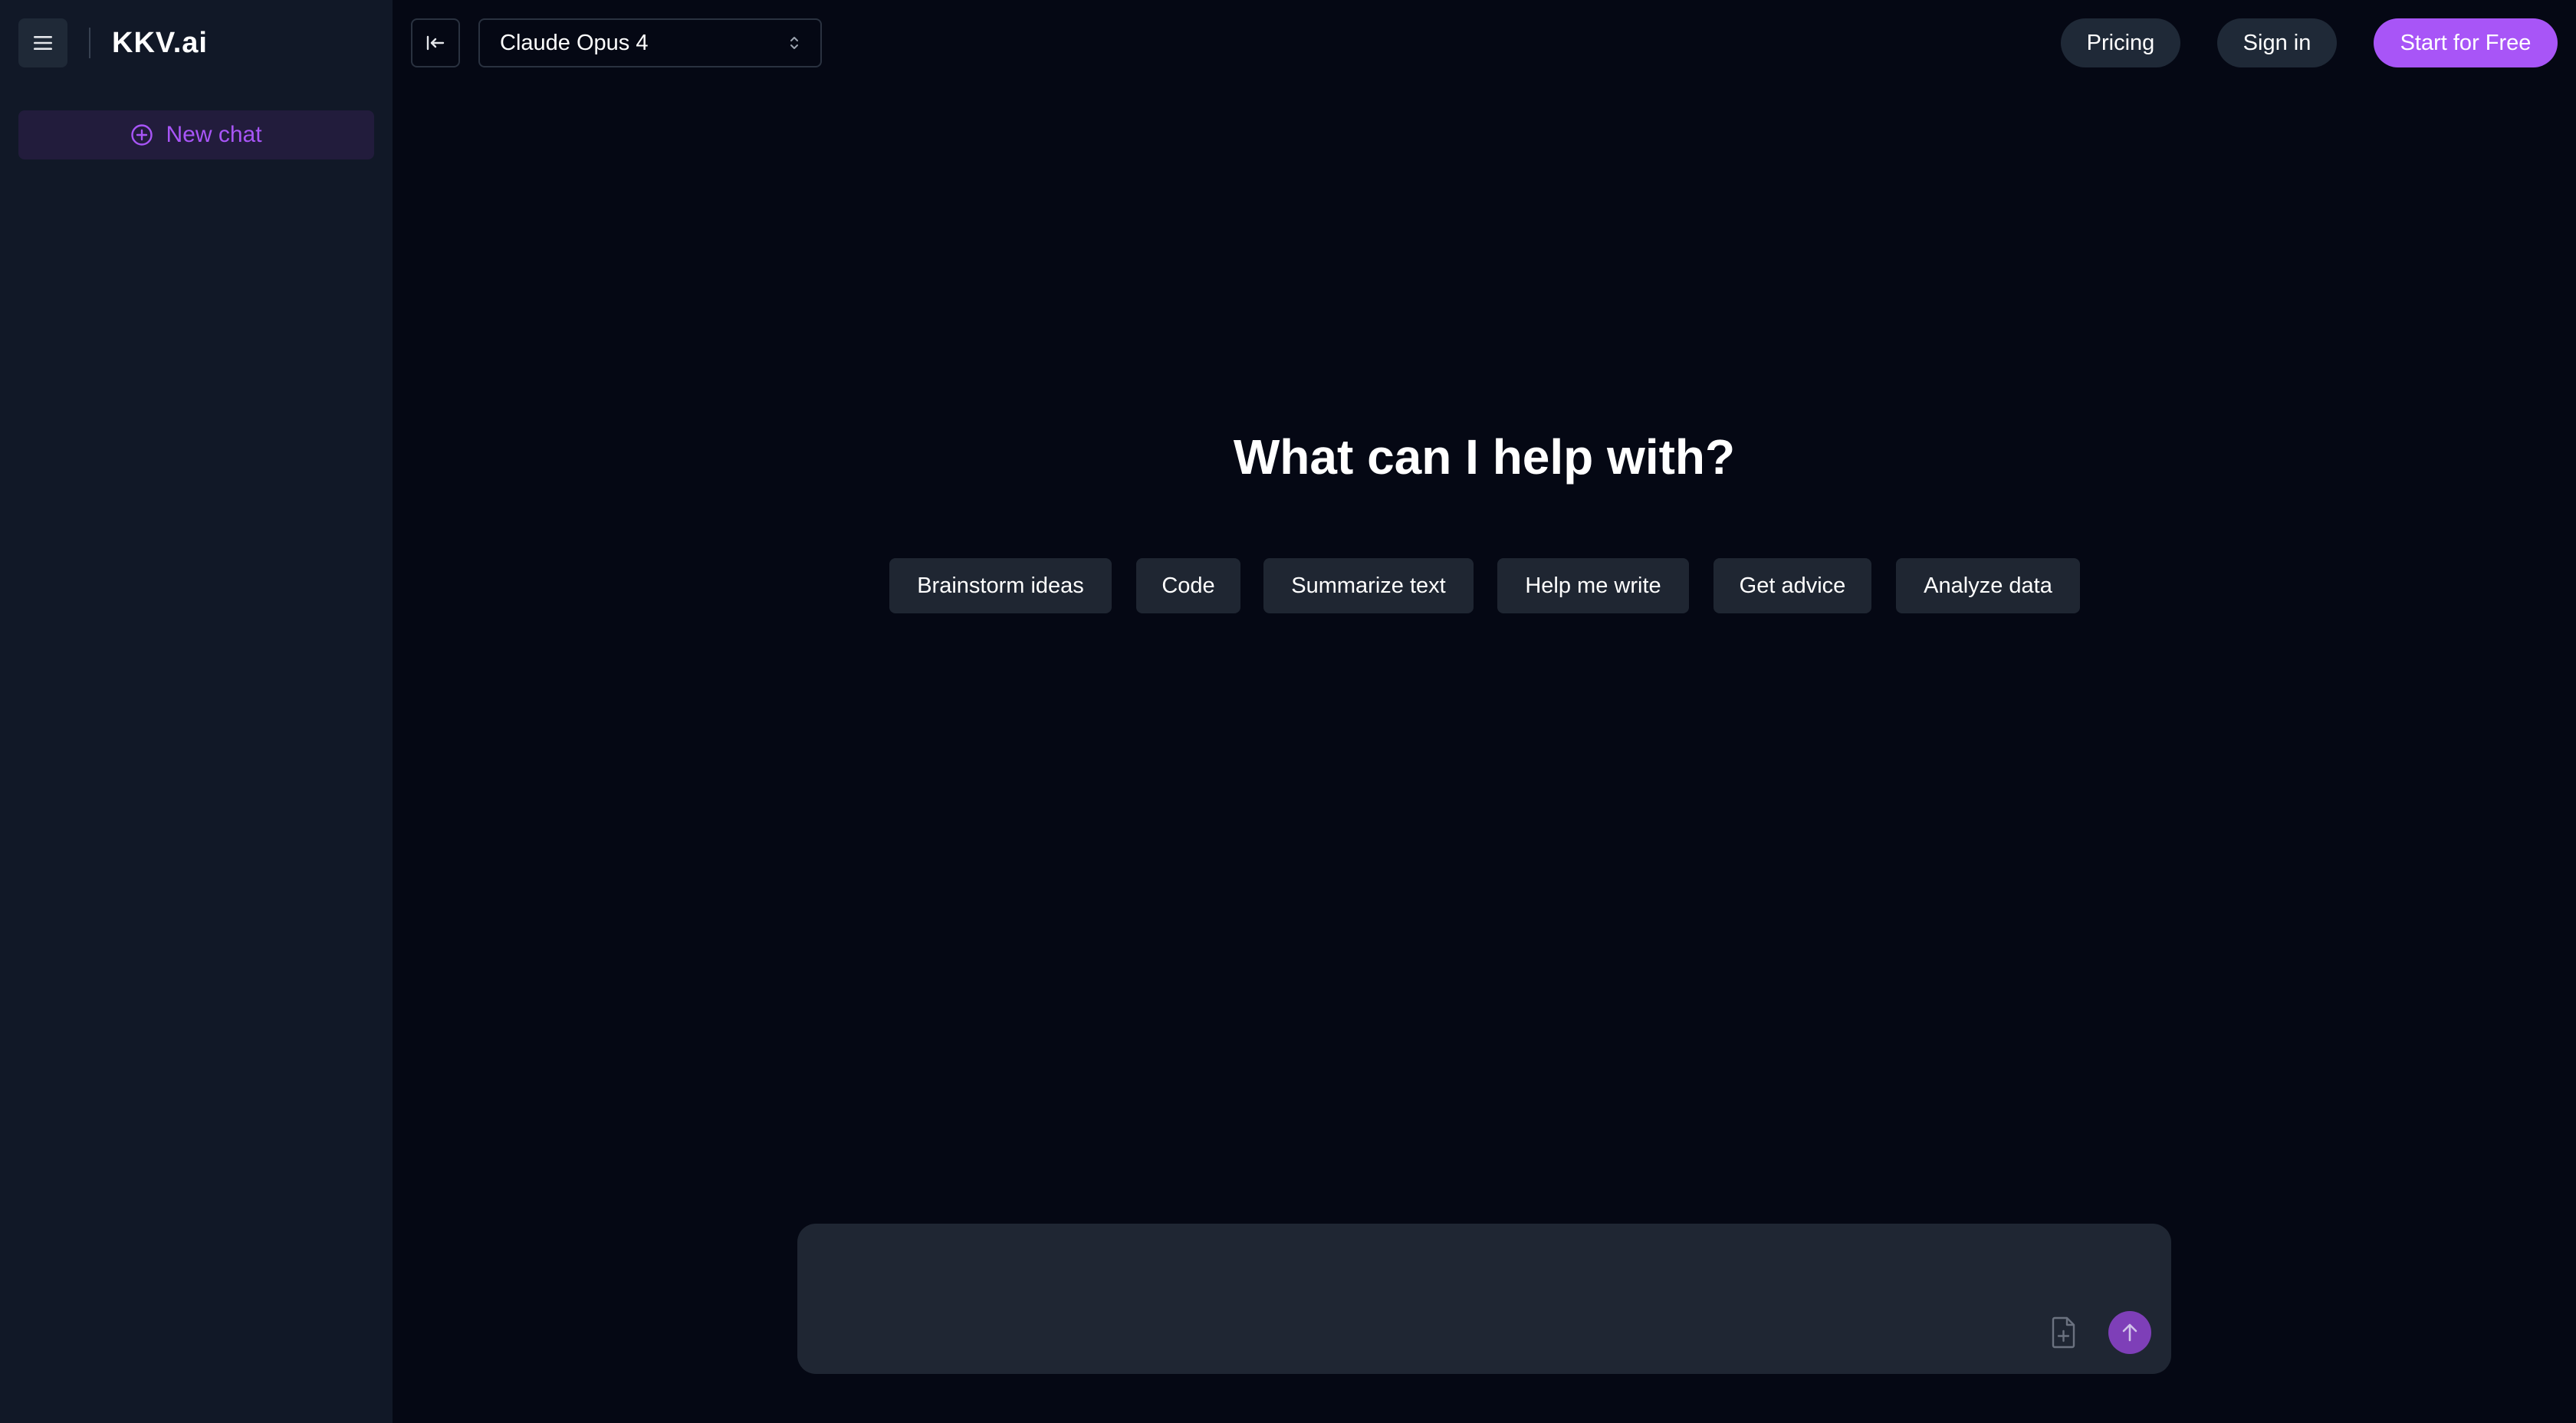 The height and width of the screenshot is (1423, 2576). I want to click on suggestion-brainstorm-ideas: Brainstorm ideas, so click(1001, 585).